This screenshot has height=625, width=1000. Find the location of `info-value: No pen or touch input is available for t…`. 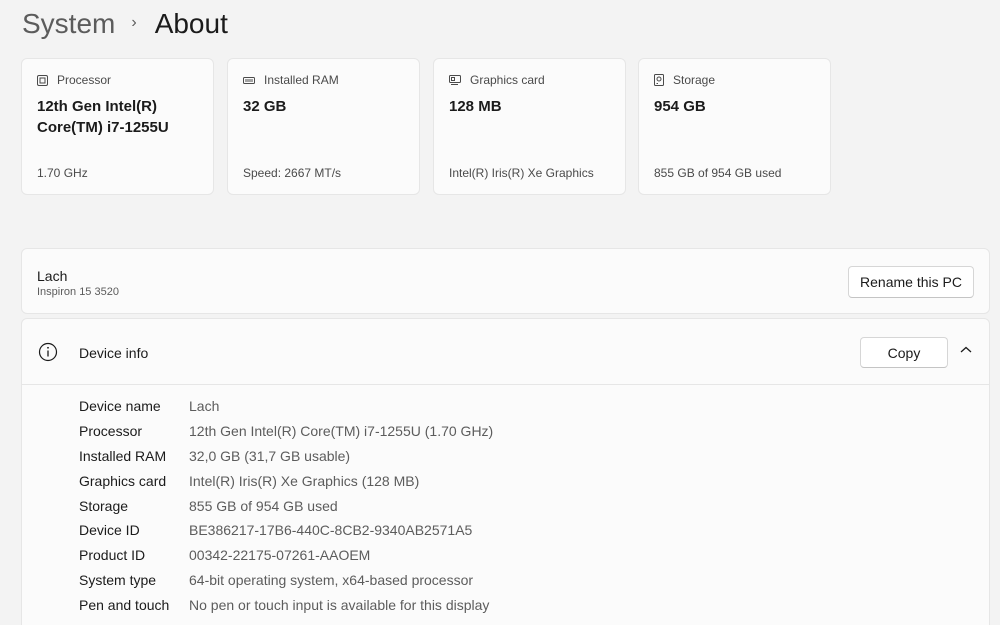

info-value: No pen or touch input is available for t… is located at coordinates (339, 605).